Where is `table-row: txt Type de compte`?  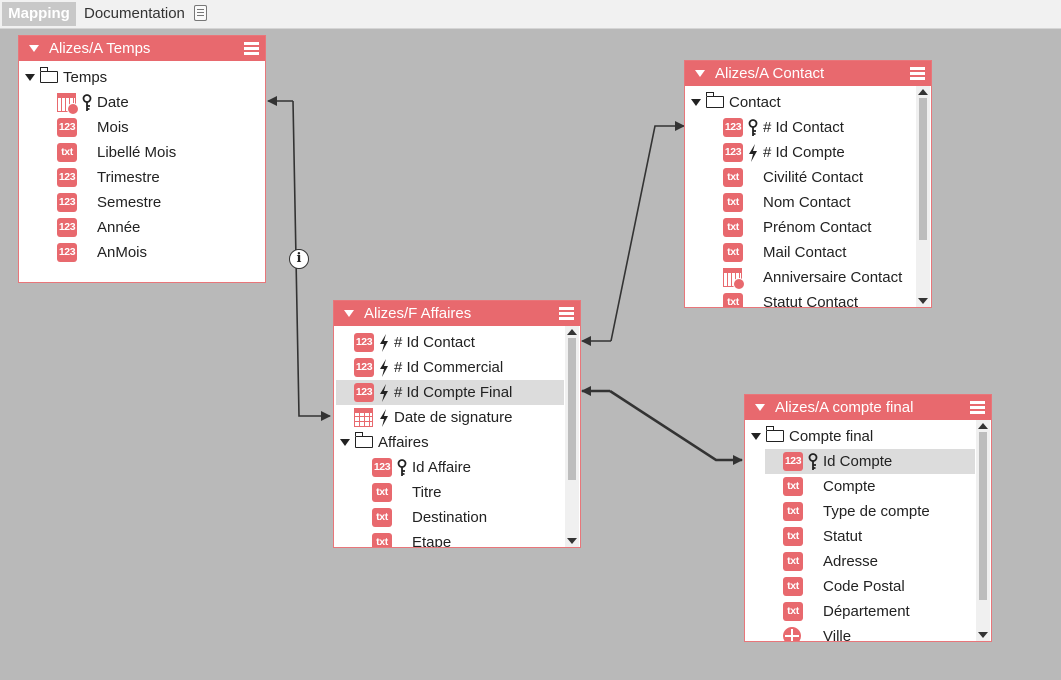 table-row: txt Type de compte is located at coordinates (860, 511).